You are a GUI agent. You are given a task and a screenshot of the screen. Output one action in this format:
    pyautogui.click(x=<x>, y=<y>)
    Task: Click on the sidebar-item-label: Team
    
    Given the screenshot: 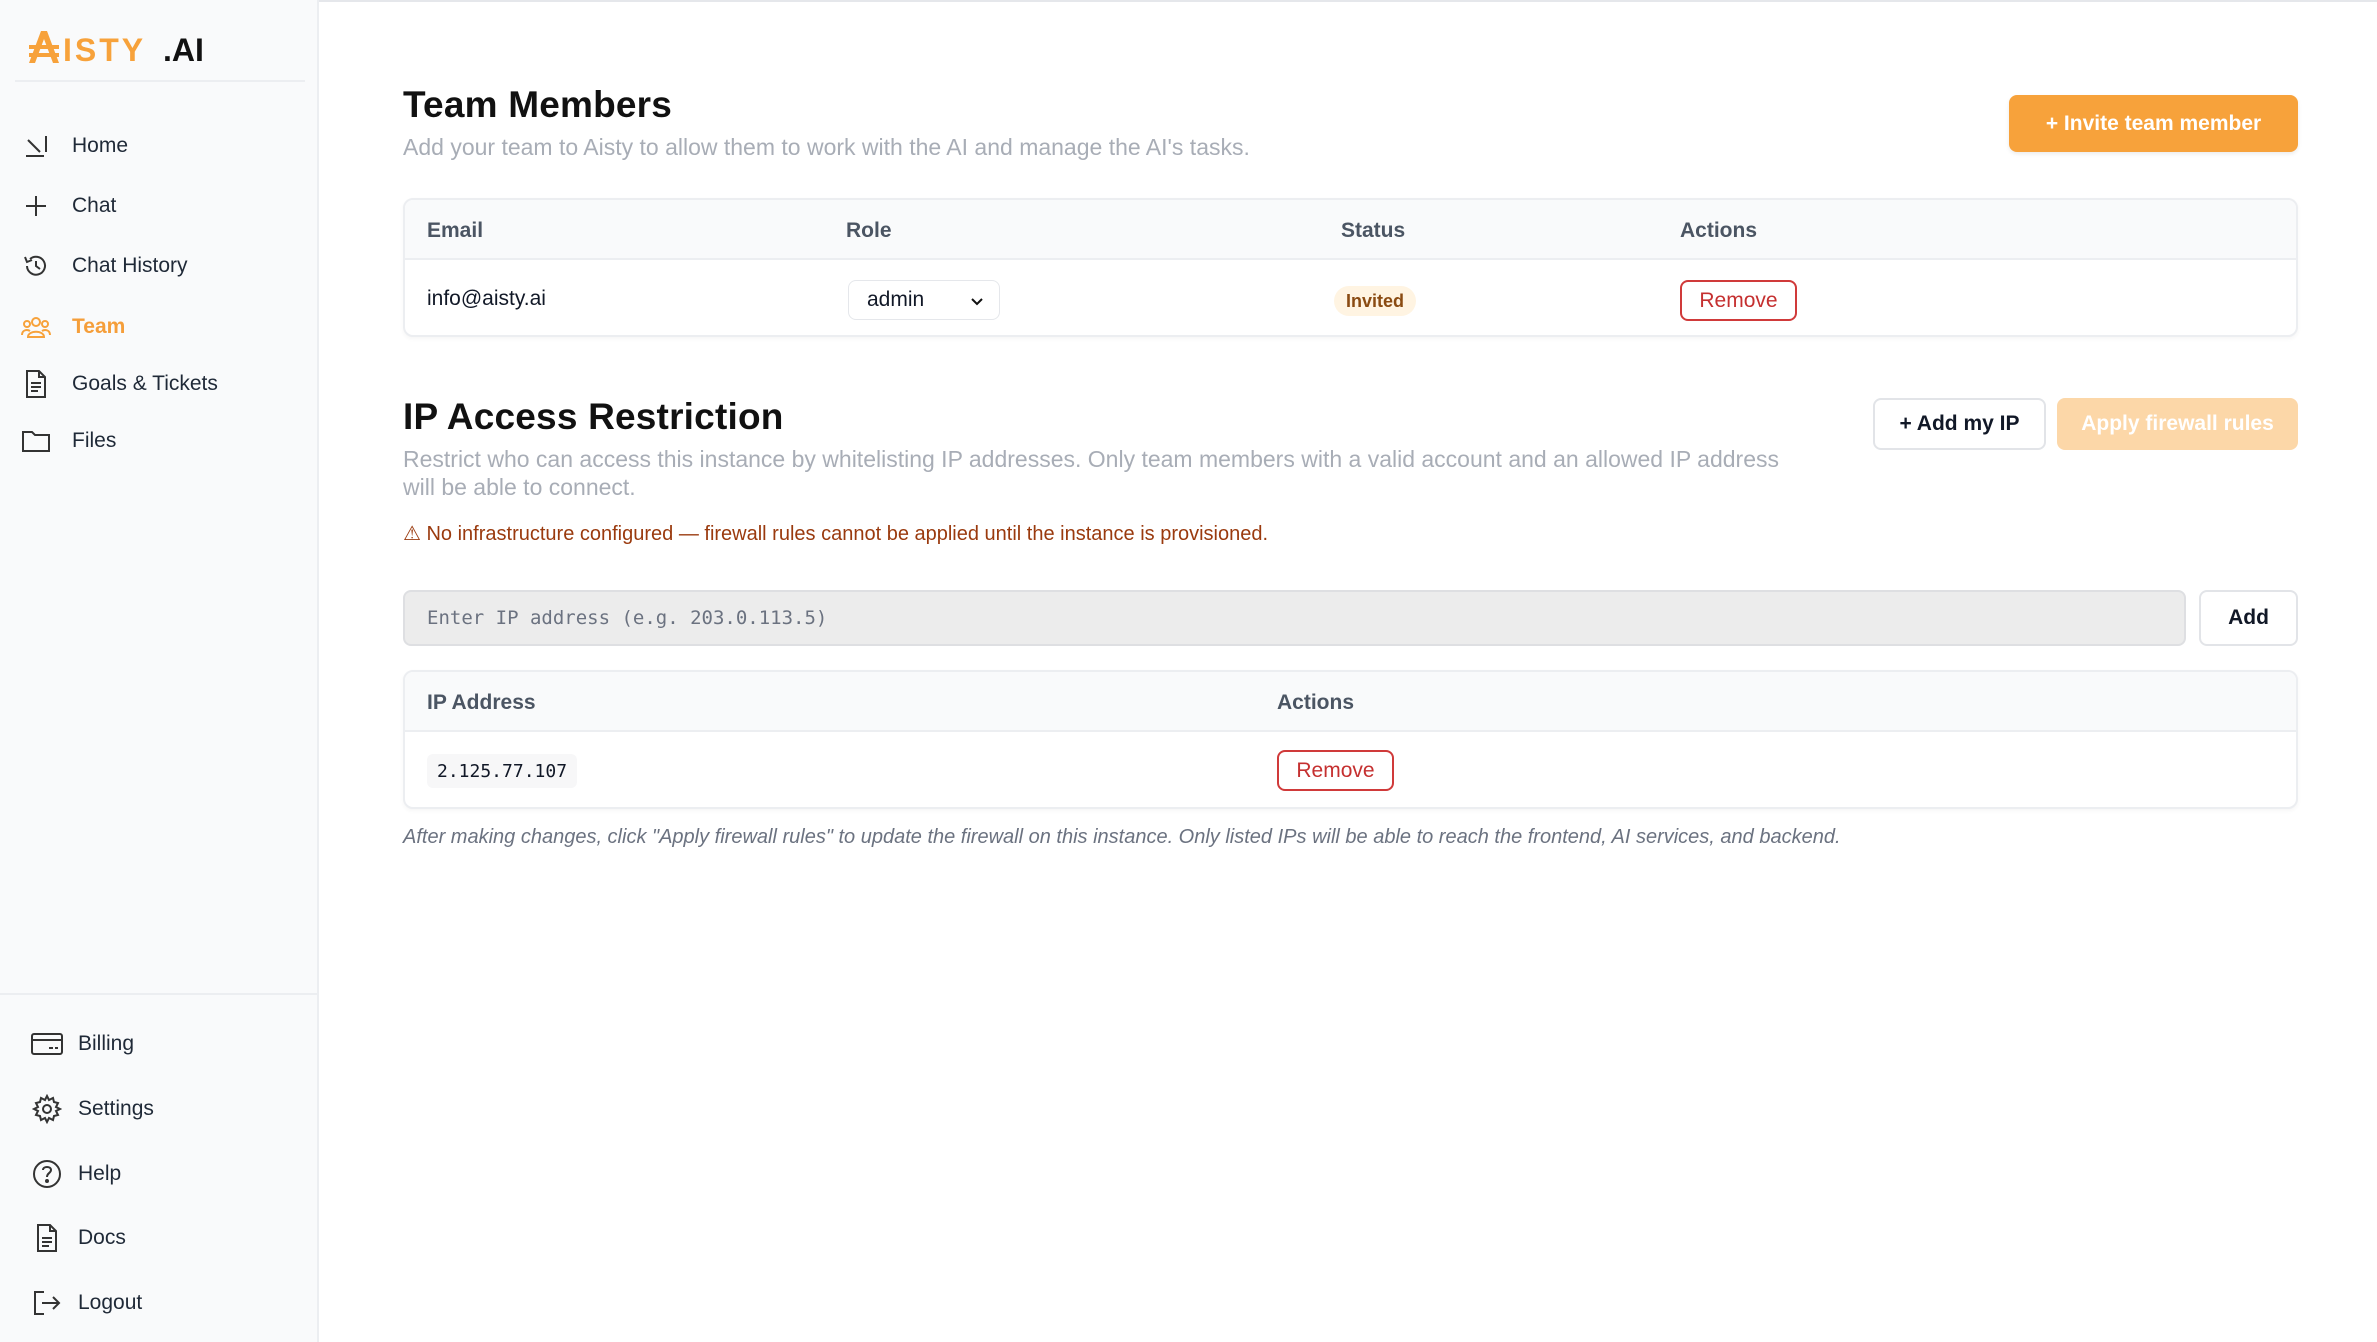 What is the action you would take?
    pyautogui.click(x=99, y=326)
    